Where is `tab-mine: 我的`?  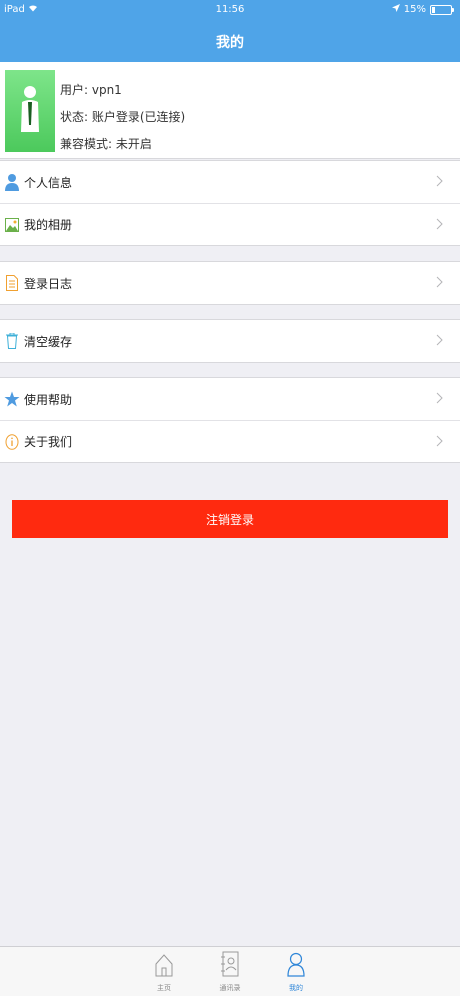
tab-mine: 我的 is located at coordinates (296, 972).